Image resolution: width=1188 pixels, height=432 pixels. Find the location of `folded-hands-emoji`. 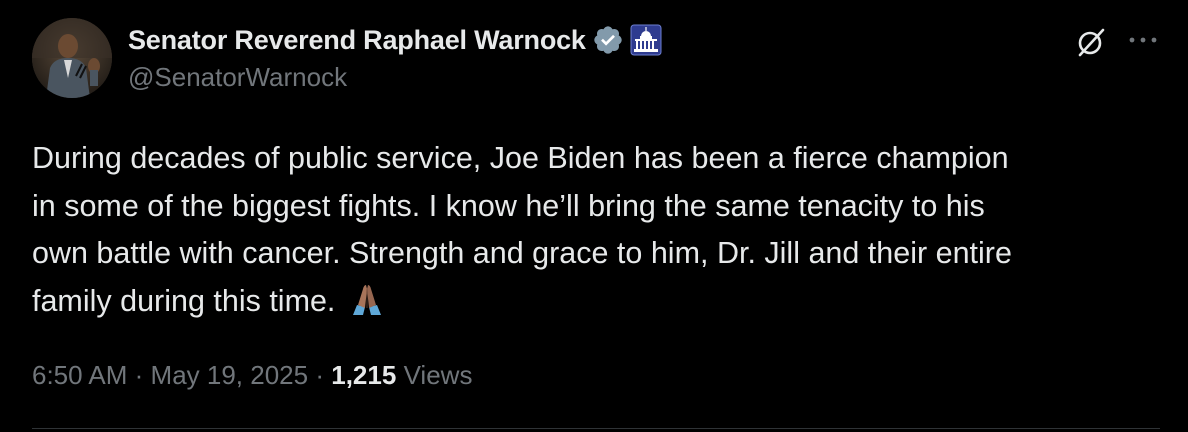

folded-hands-emoji is located at coordinates (367, 299).